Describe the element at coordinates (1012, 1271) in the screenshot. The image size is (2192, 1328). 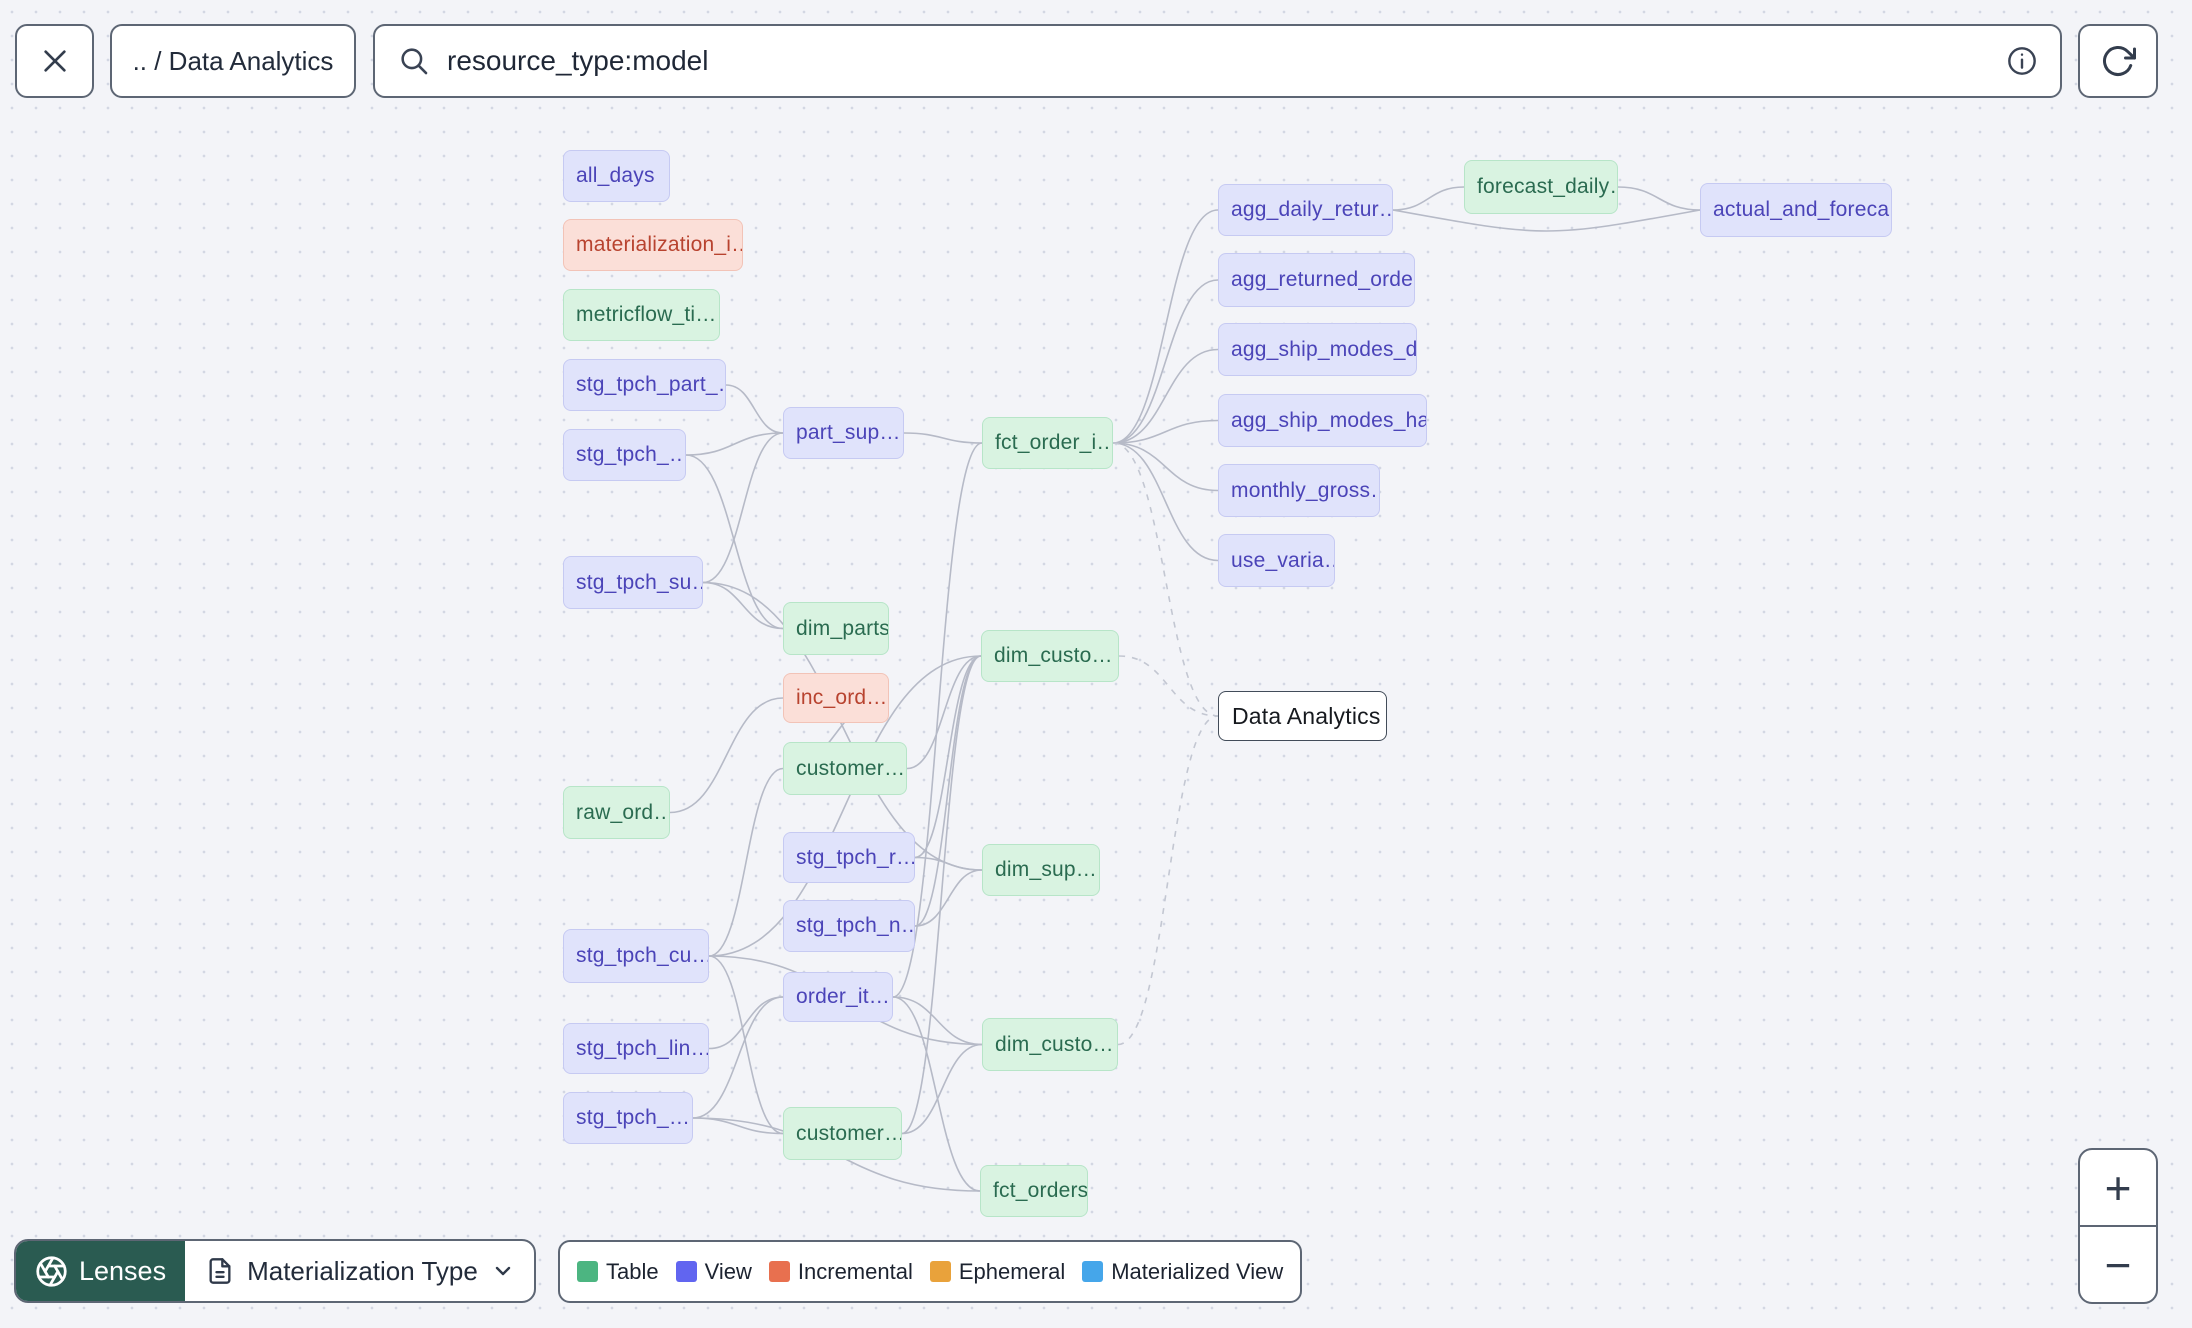
I see `legend-label: Ephemeral` at that location.